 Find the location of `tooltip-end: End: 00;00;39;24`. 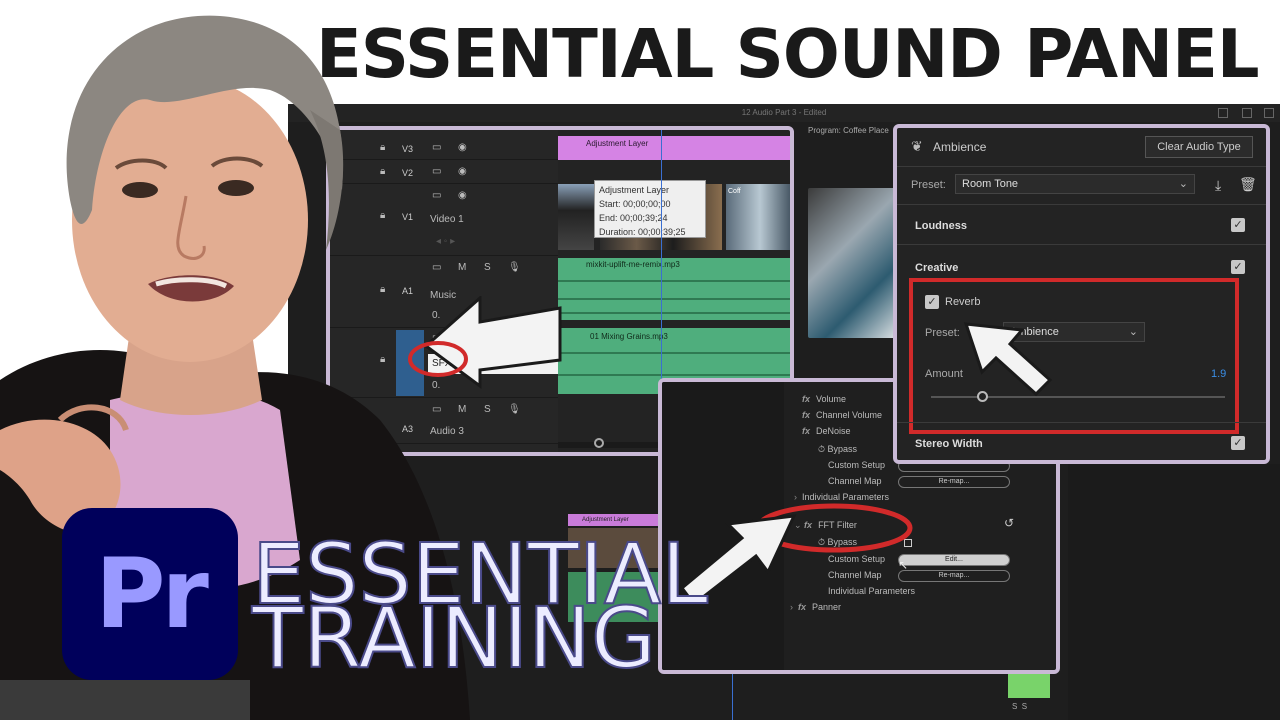

tooltip-end: End: 00;00;39;24 is located at coordinates (633, 218).